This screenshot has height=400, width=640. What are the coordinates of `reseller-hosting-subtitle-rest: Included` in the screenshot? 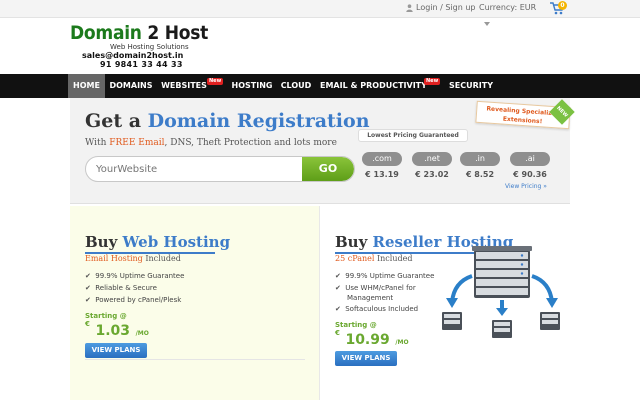 It's located at (393, 258).